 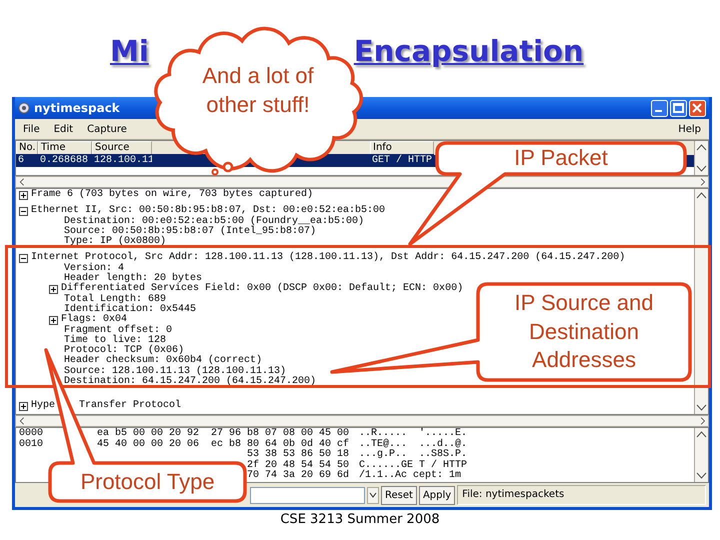 What do you see at coordinates (64, 129) in the screenshot?
I see `menu-item: Edit` at bounding box center [64, 129].